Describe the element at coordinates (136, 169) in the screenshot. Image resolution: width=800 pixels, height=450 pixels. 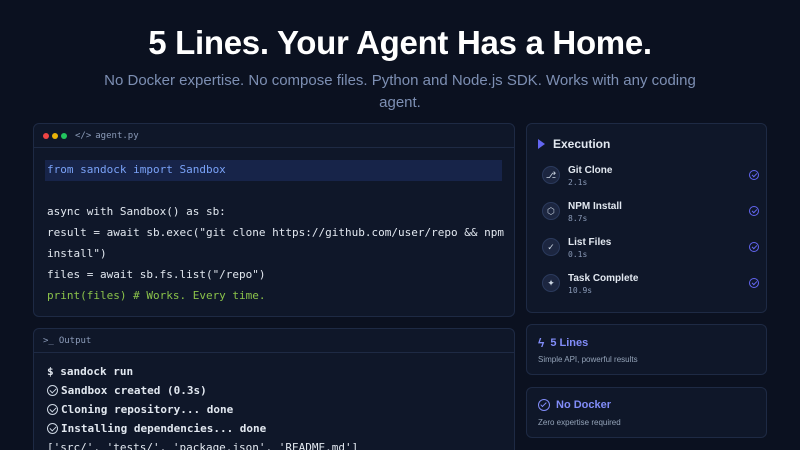
I see `code-line: from sandock import Sandbox` at that location.